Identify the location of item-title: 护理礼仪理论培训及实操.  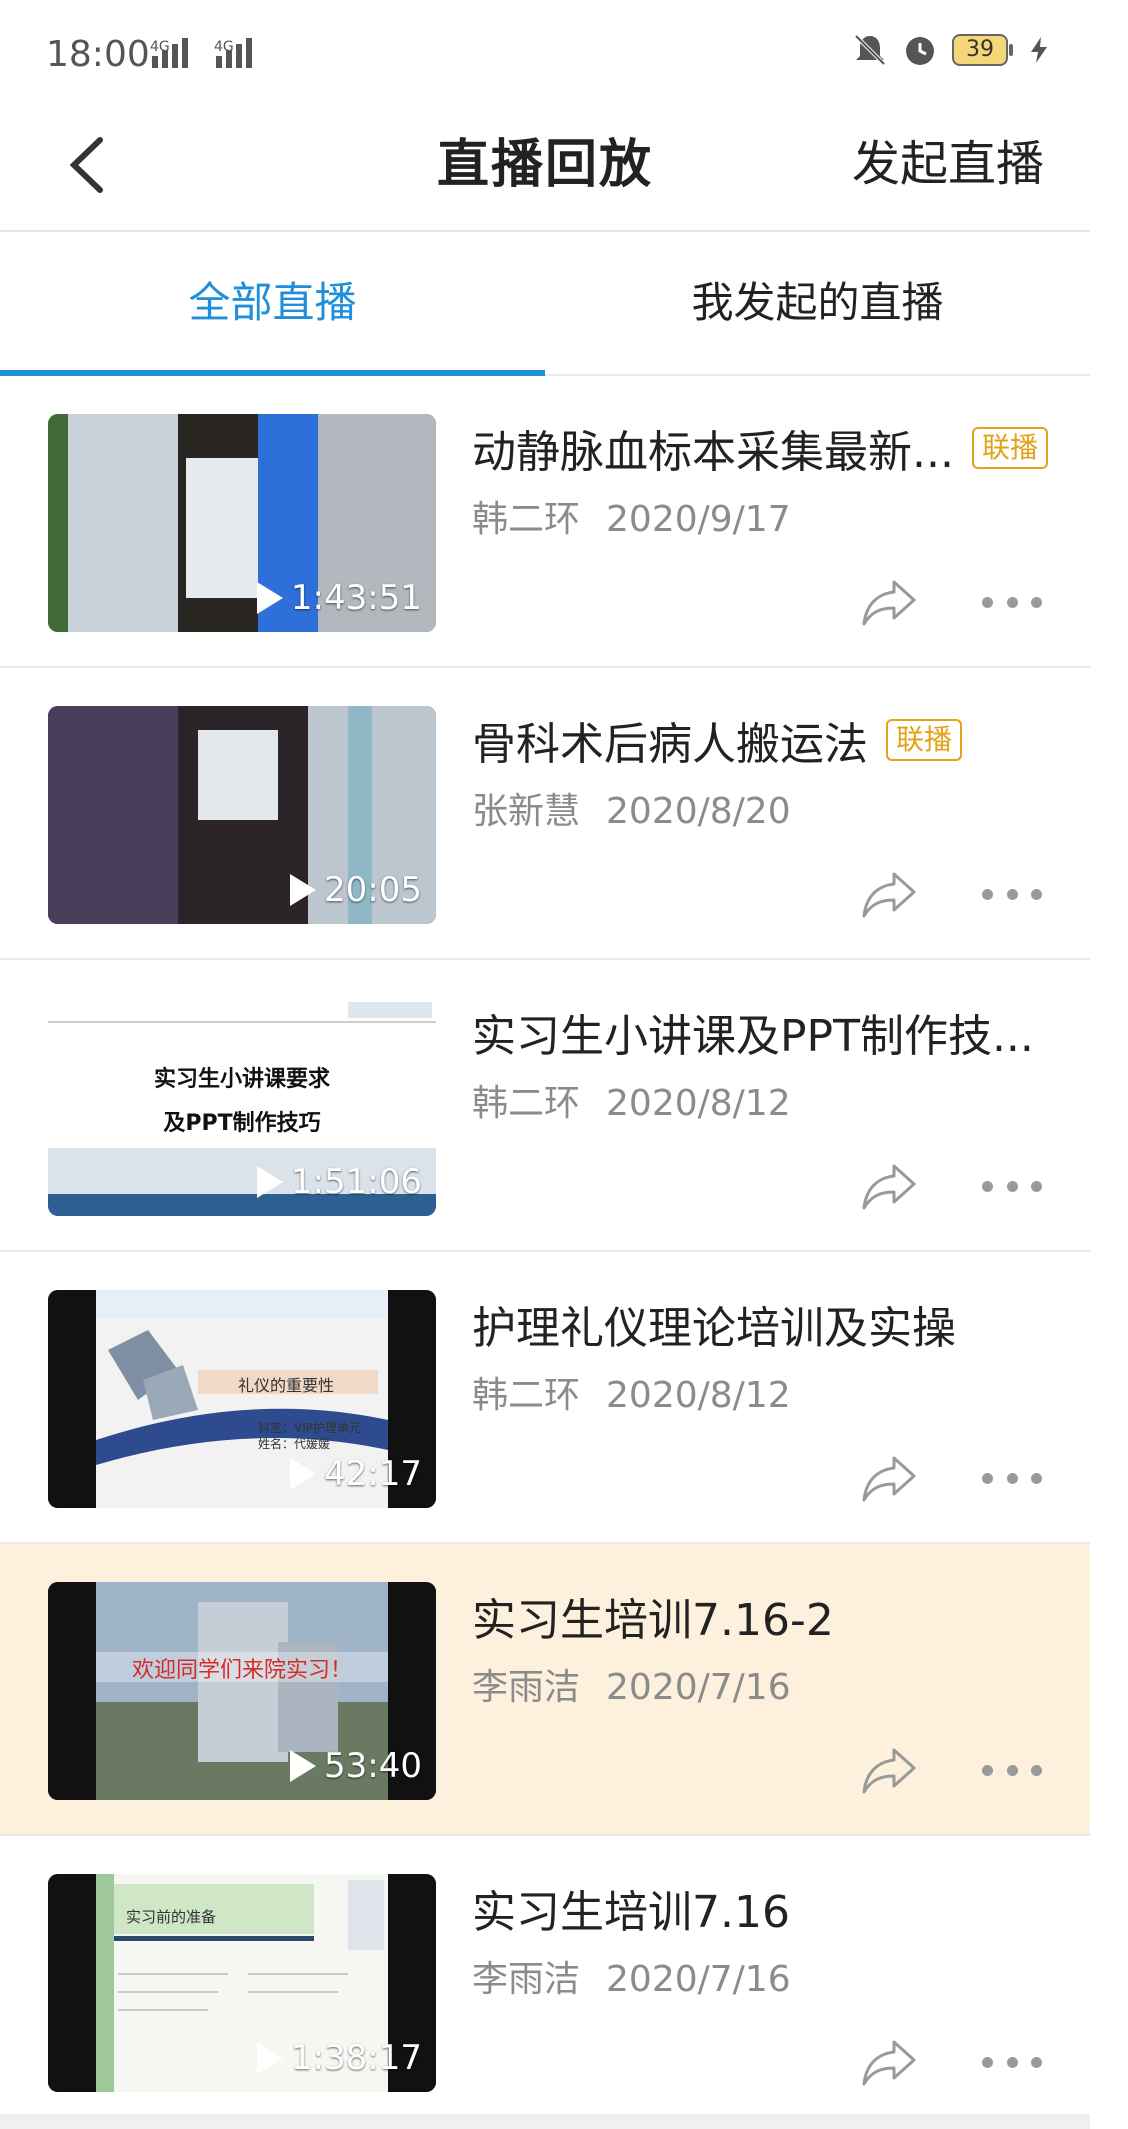
(714, 1324).